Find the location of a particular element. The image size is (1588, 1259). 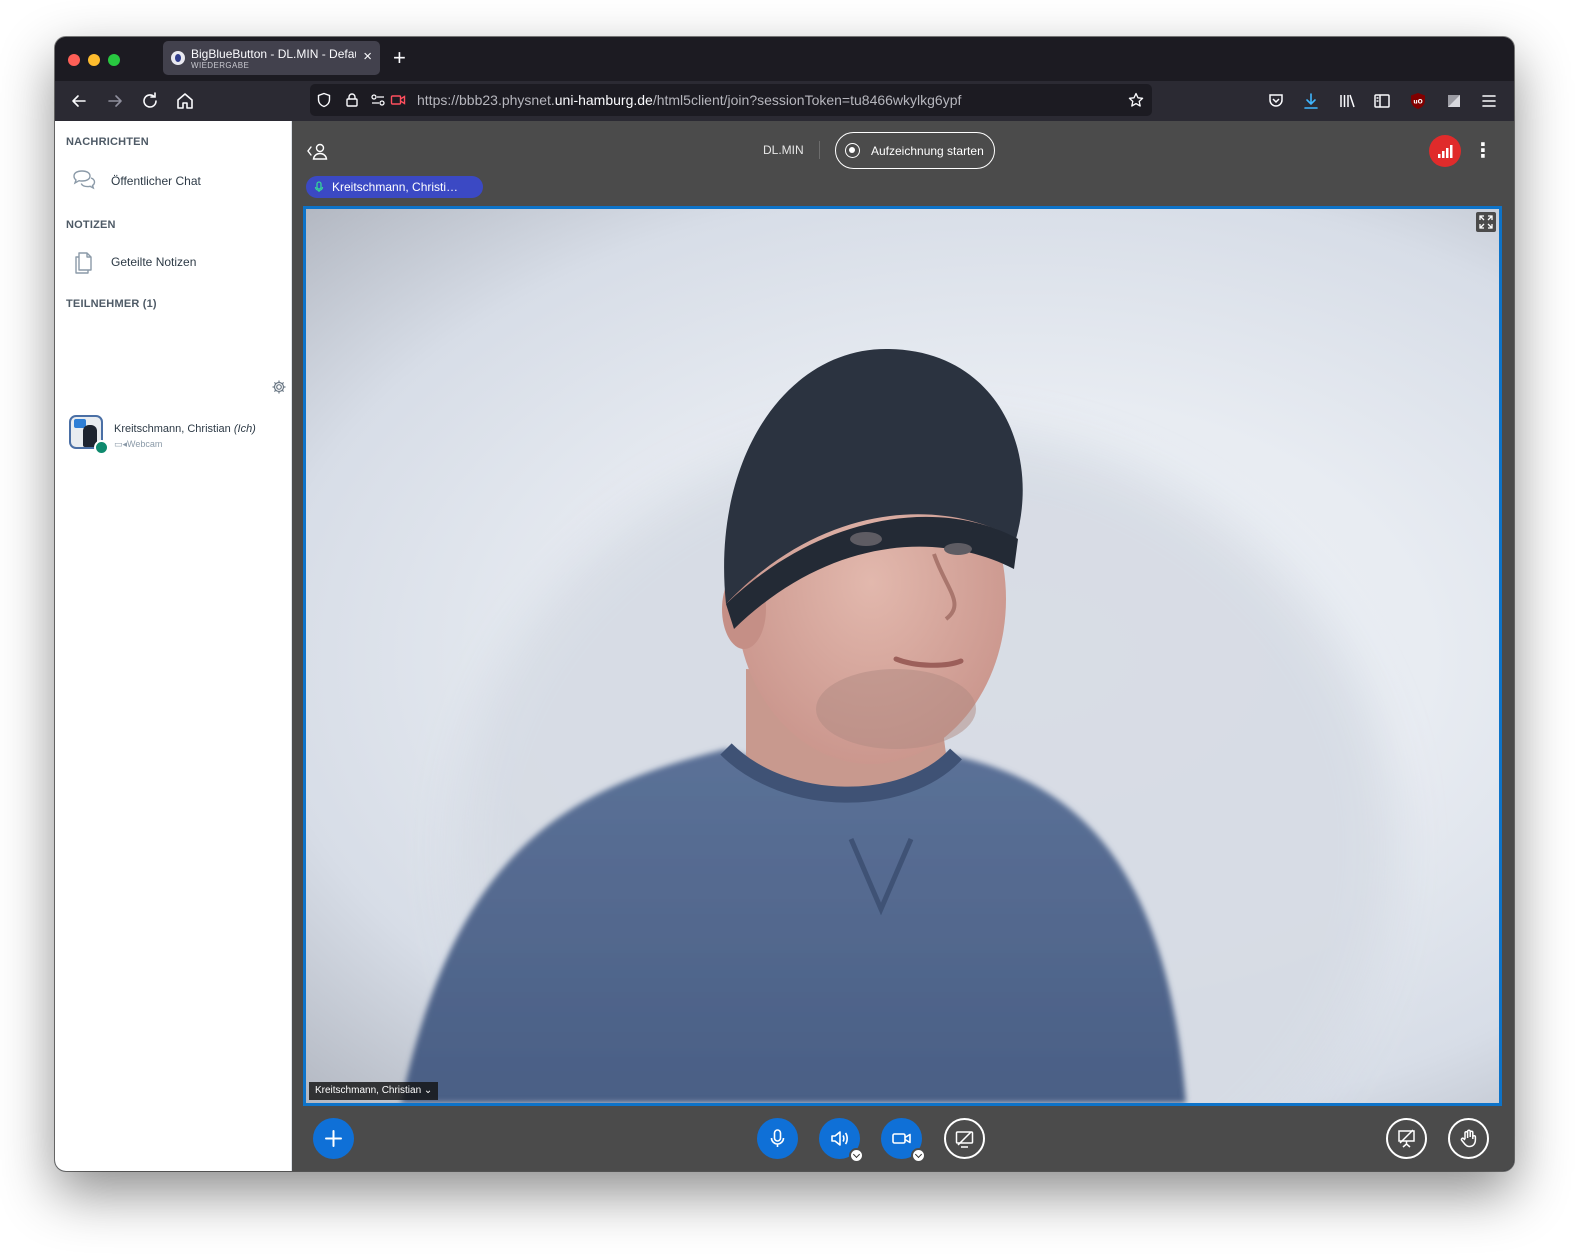

fullscreen-icon is located at coordinates (1486, 222).